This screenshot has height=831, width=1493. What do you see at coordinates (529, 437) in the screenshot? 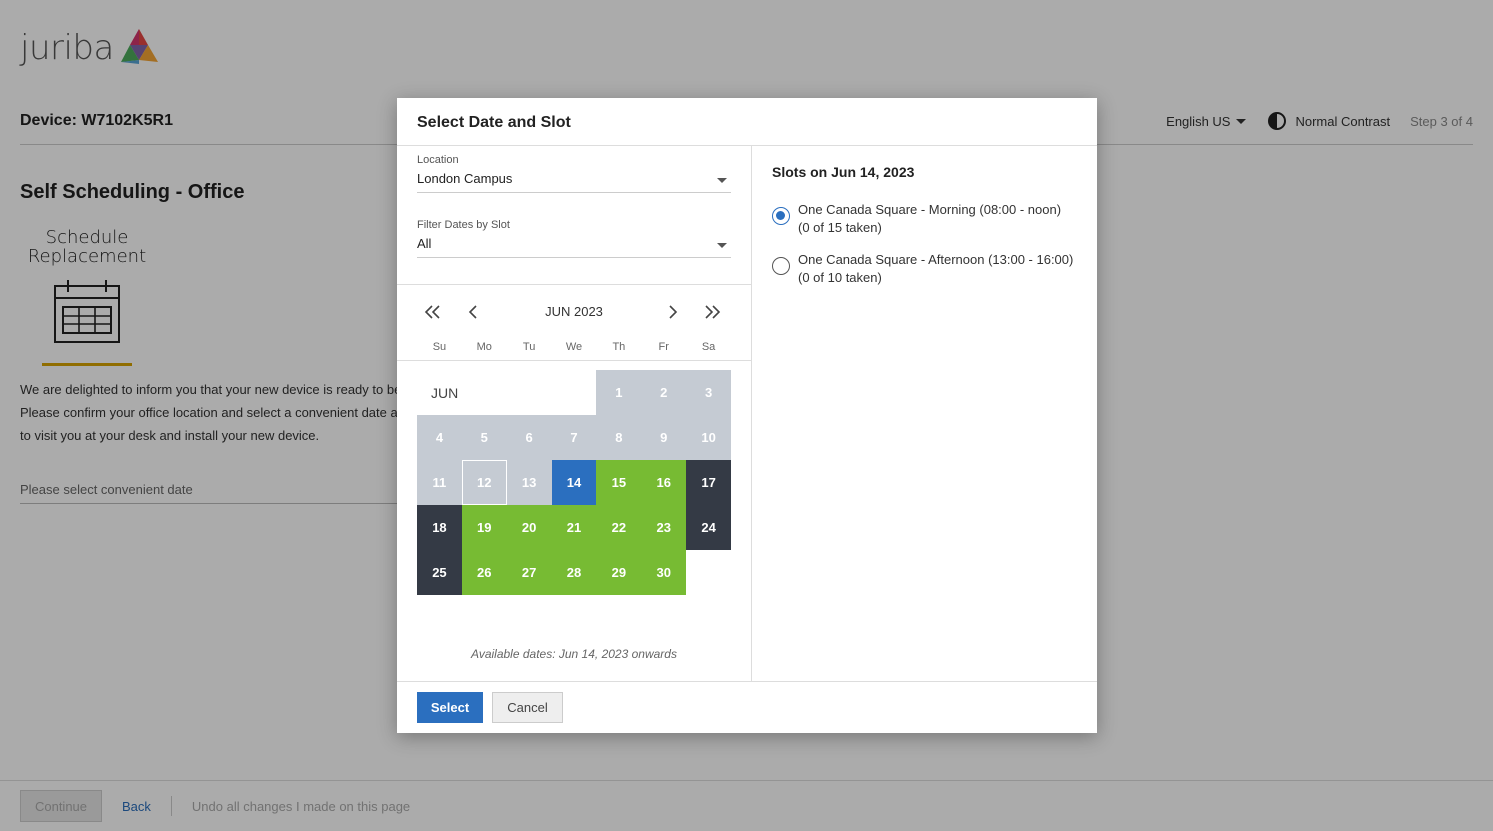
I see `calendar-day-6: 6` at bounding box center [529, 437].